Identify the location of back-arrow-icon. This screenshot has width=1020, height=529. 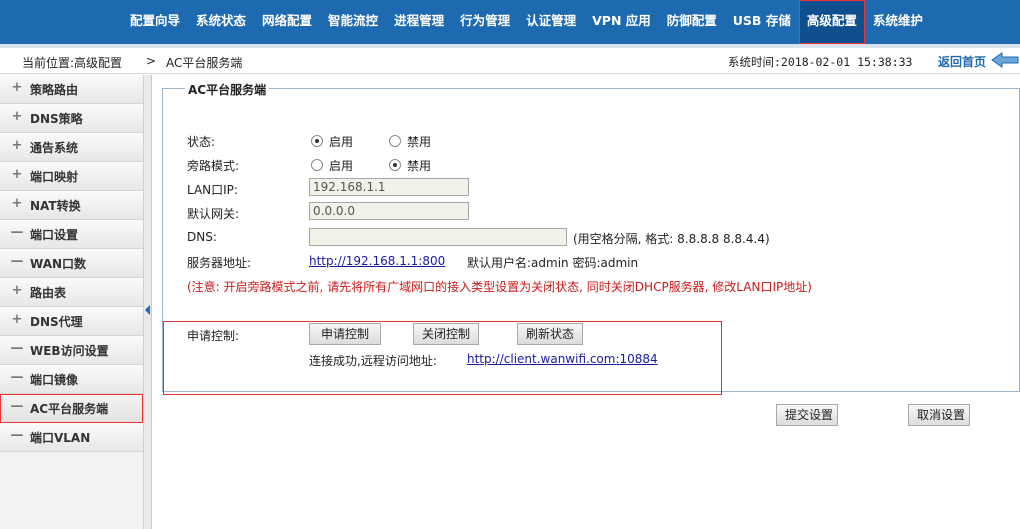
(1005, 60).